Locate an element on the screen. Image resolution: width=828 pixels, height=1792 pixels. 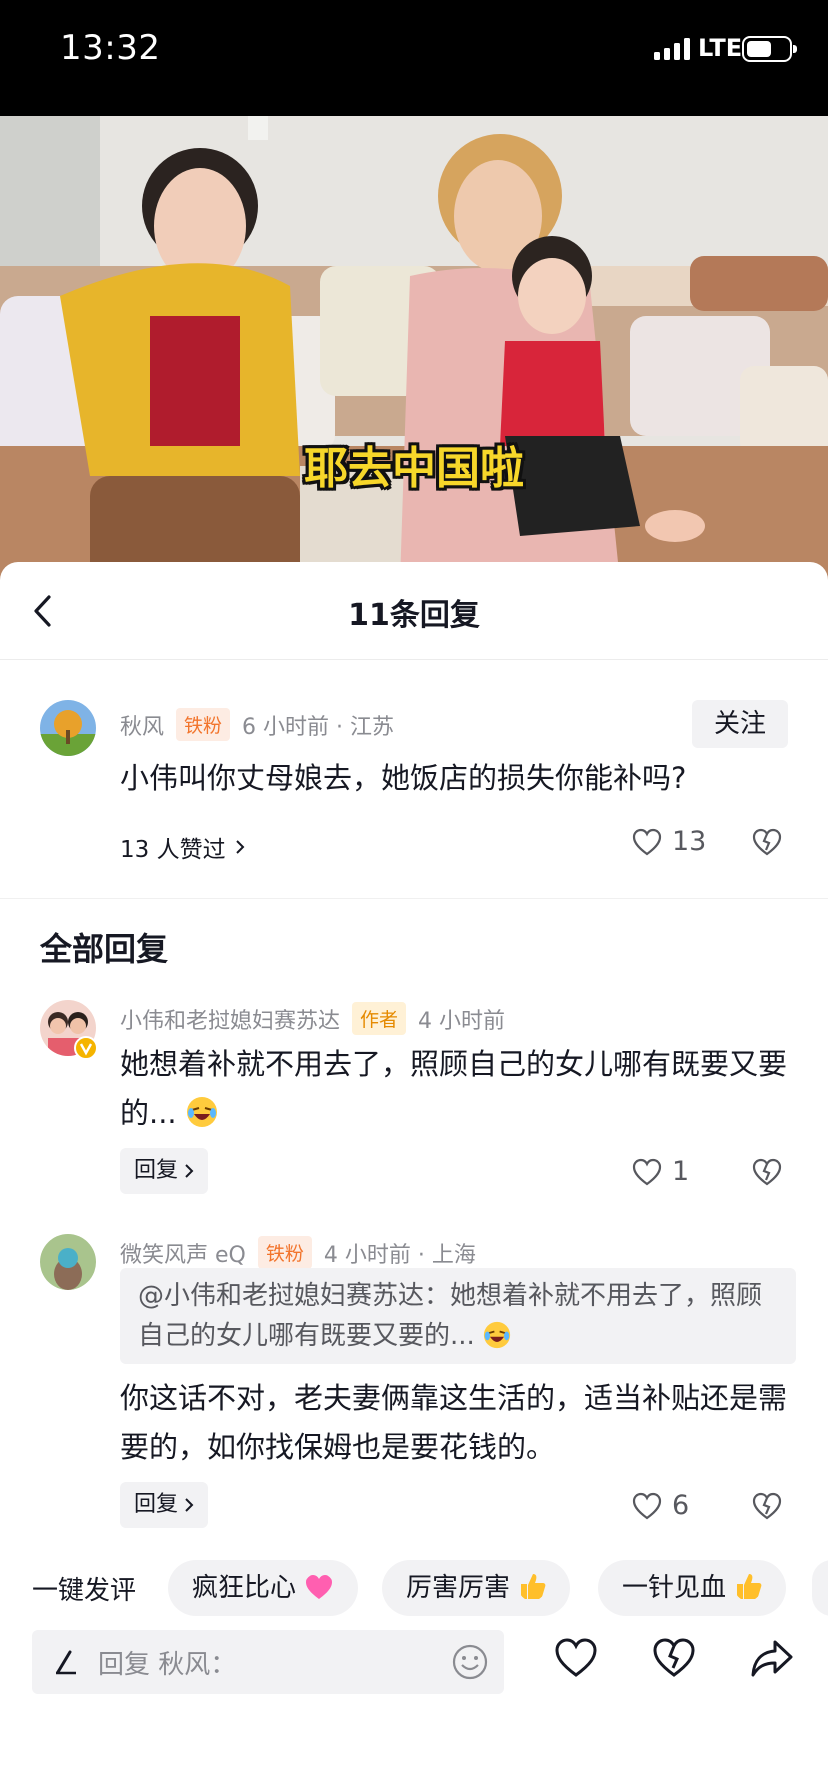
author-name: 秋风 is located at coordinates (142, 725).